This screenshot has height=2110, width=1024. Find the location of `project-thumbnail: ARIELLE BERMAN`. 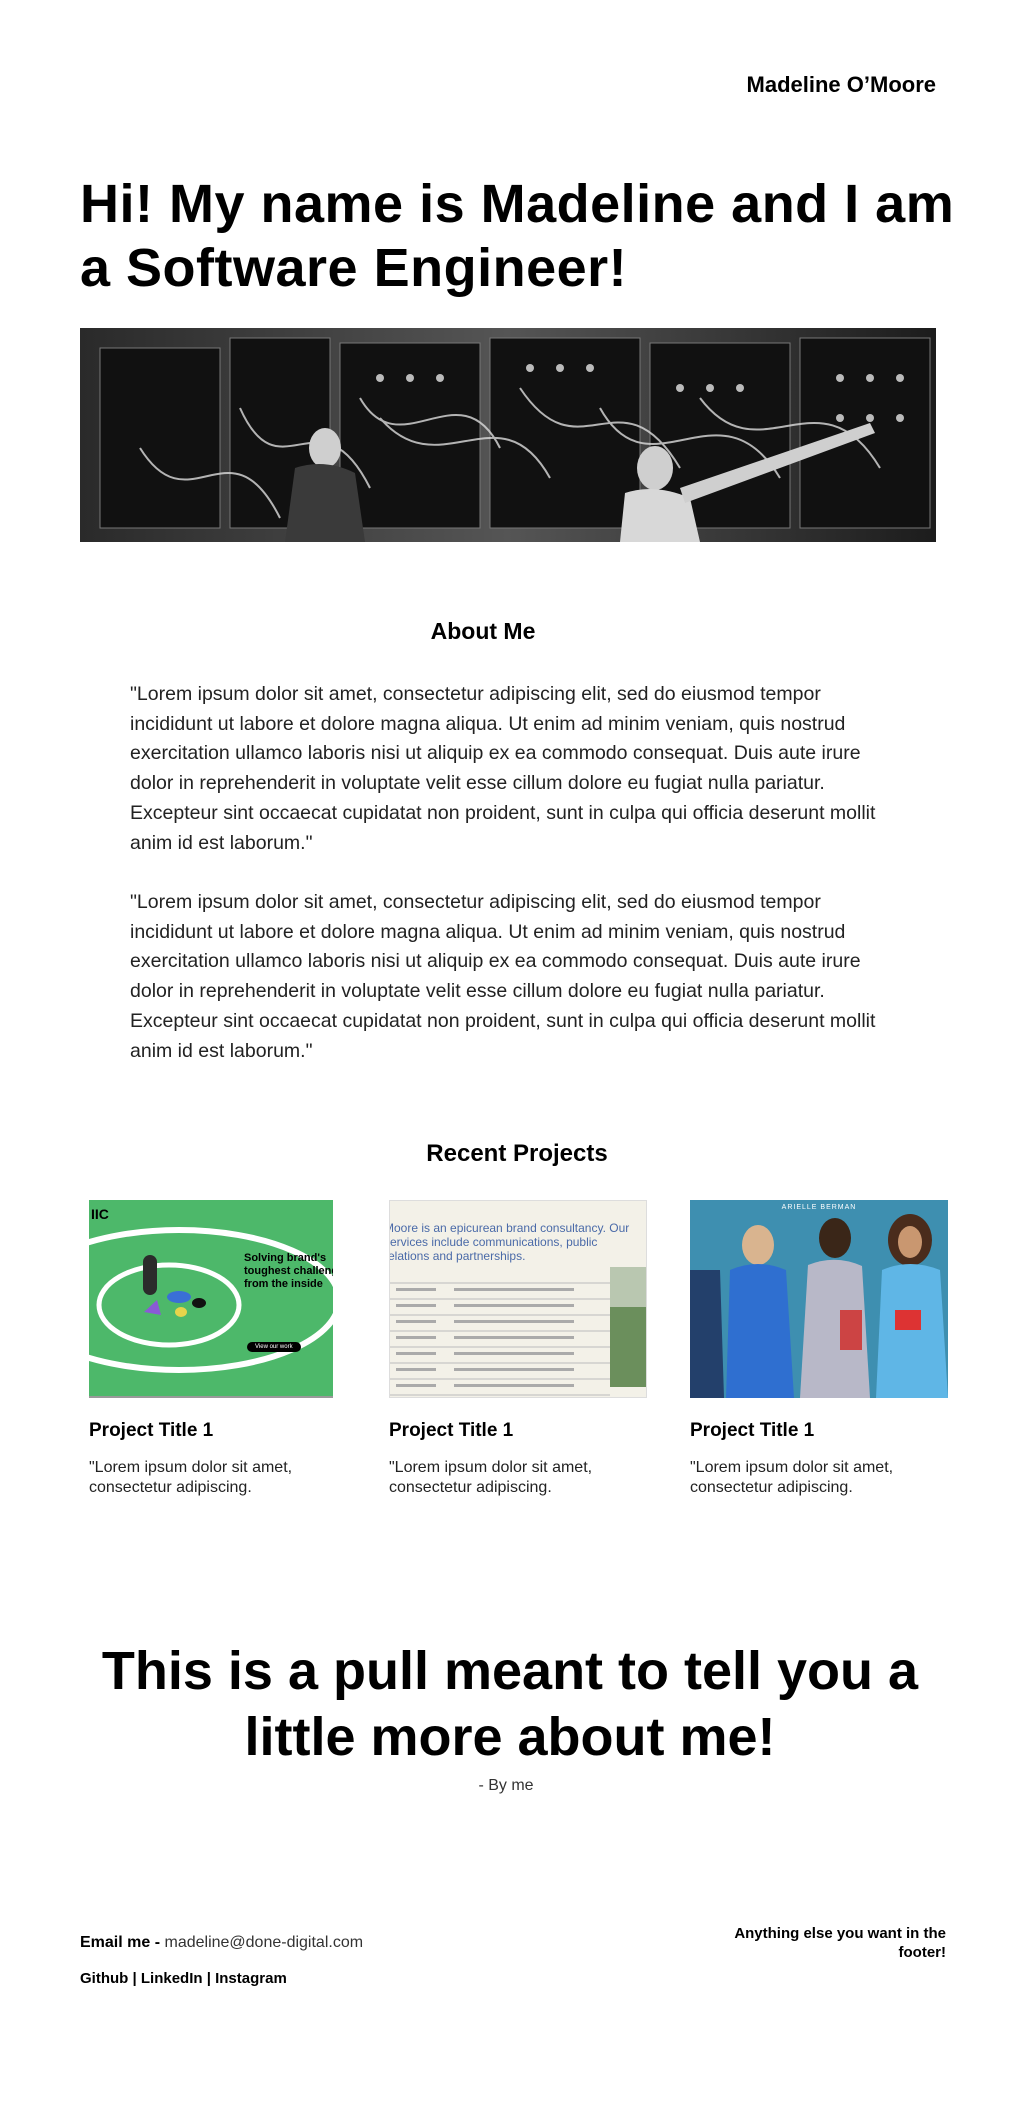

project-thumbnail: ARIELLE BERMAN is located at coordinates (819, 1299).